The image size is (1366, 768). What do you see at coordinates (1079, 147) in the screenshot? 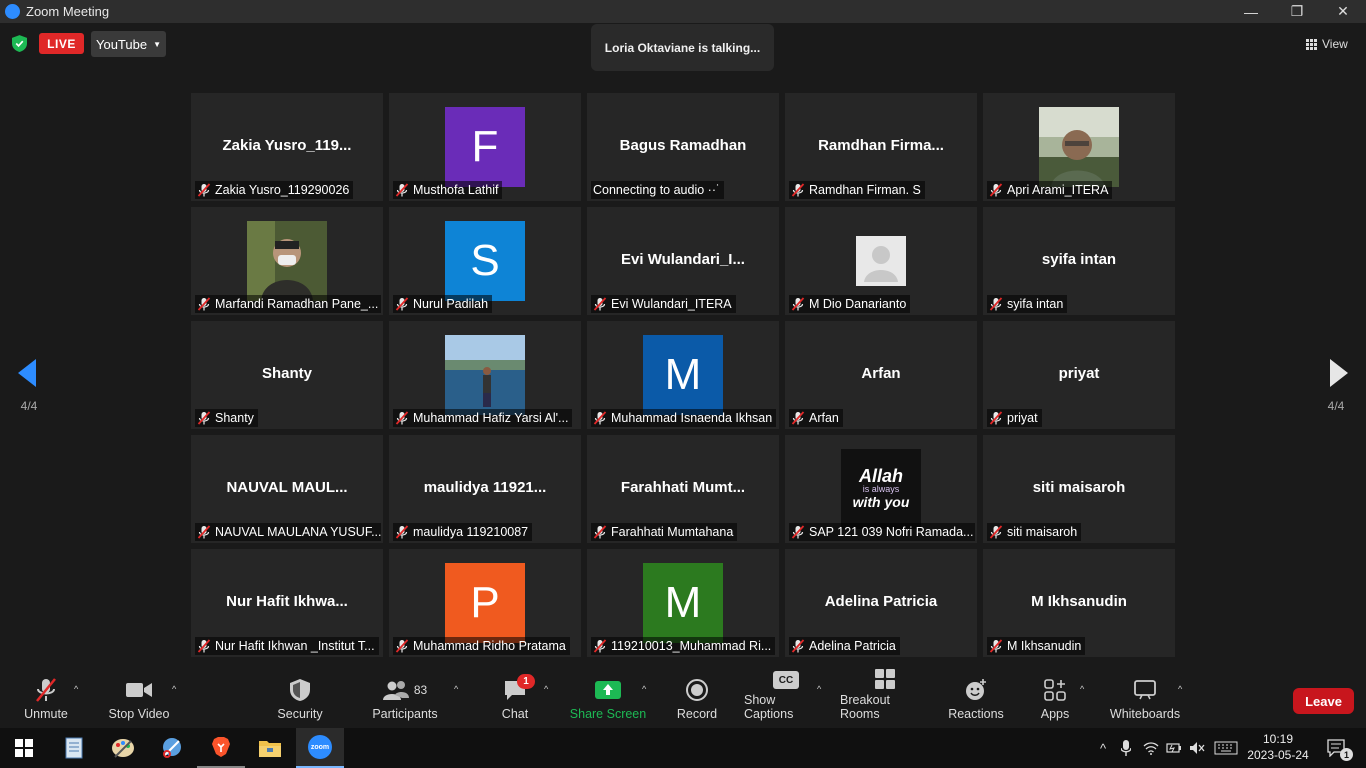
I see `participant-tile: Apri Arami_ITERA` at bounding box center [1079, 147].